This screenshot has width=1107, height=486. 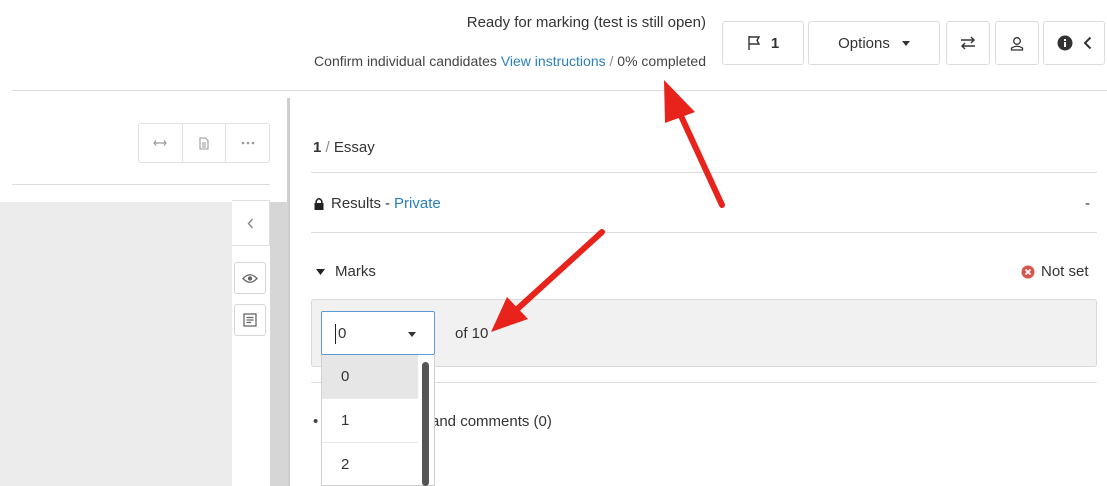 What do you see at coordinates (694, 144) in the screenshot?
I see `arrow-to-progress` at bounding box center [694, 144].